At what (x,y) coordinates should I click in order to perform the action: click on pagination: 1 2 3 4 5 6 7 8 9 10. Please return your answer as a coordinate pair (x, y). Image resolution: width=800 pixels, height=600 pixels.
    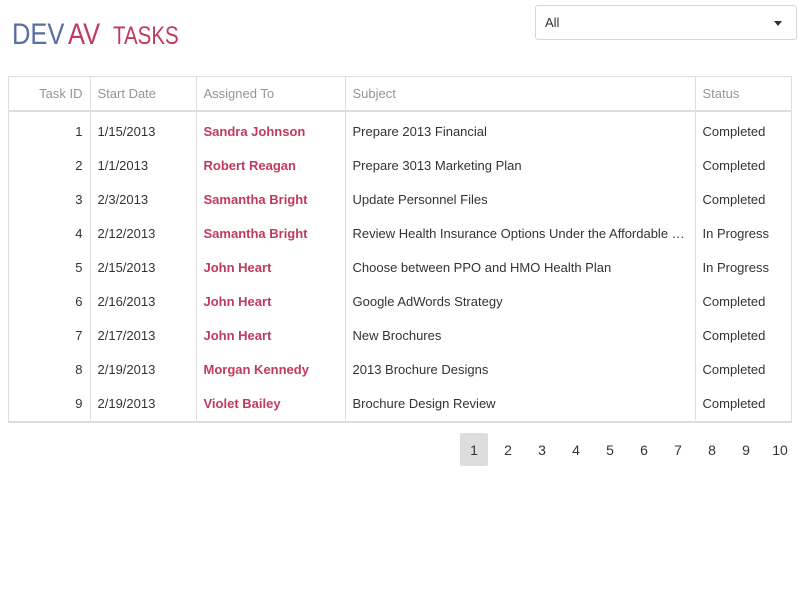
    Looking at the image, I should click on (624, 449).